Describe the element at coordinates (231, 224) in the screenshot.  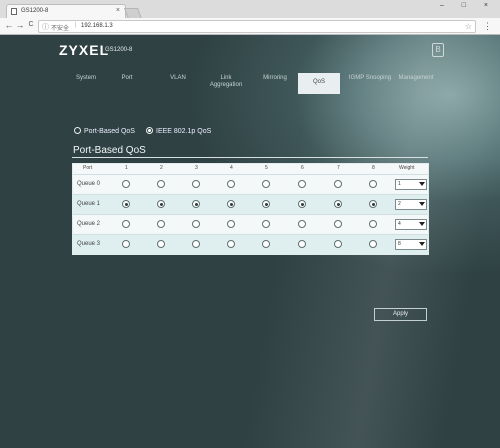
I see `queue2-port4-radio` at that location.